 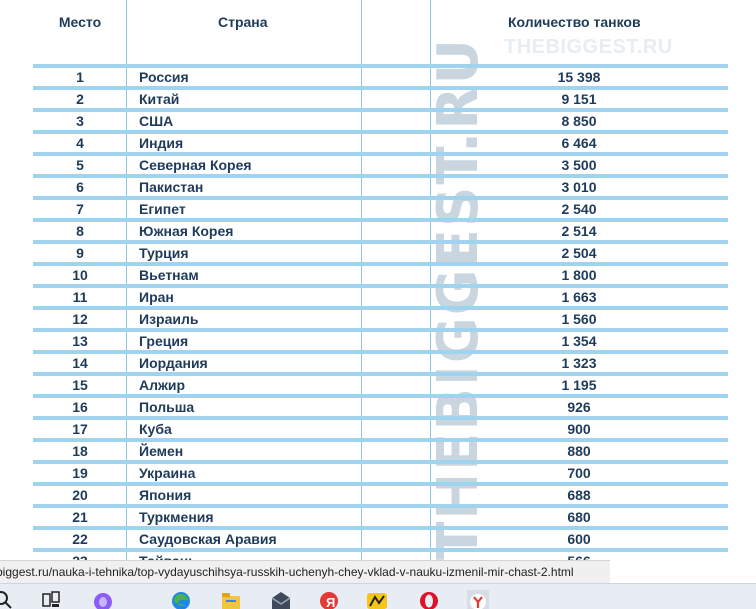 What do you see at coordinates (380, 207) in the screenshot?
I see `table-row: 7 Египет 2 540` at bounding box center [380, 207].